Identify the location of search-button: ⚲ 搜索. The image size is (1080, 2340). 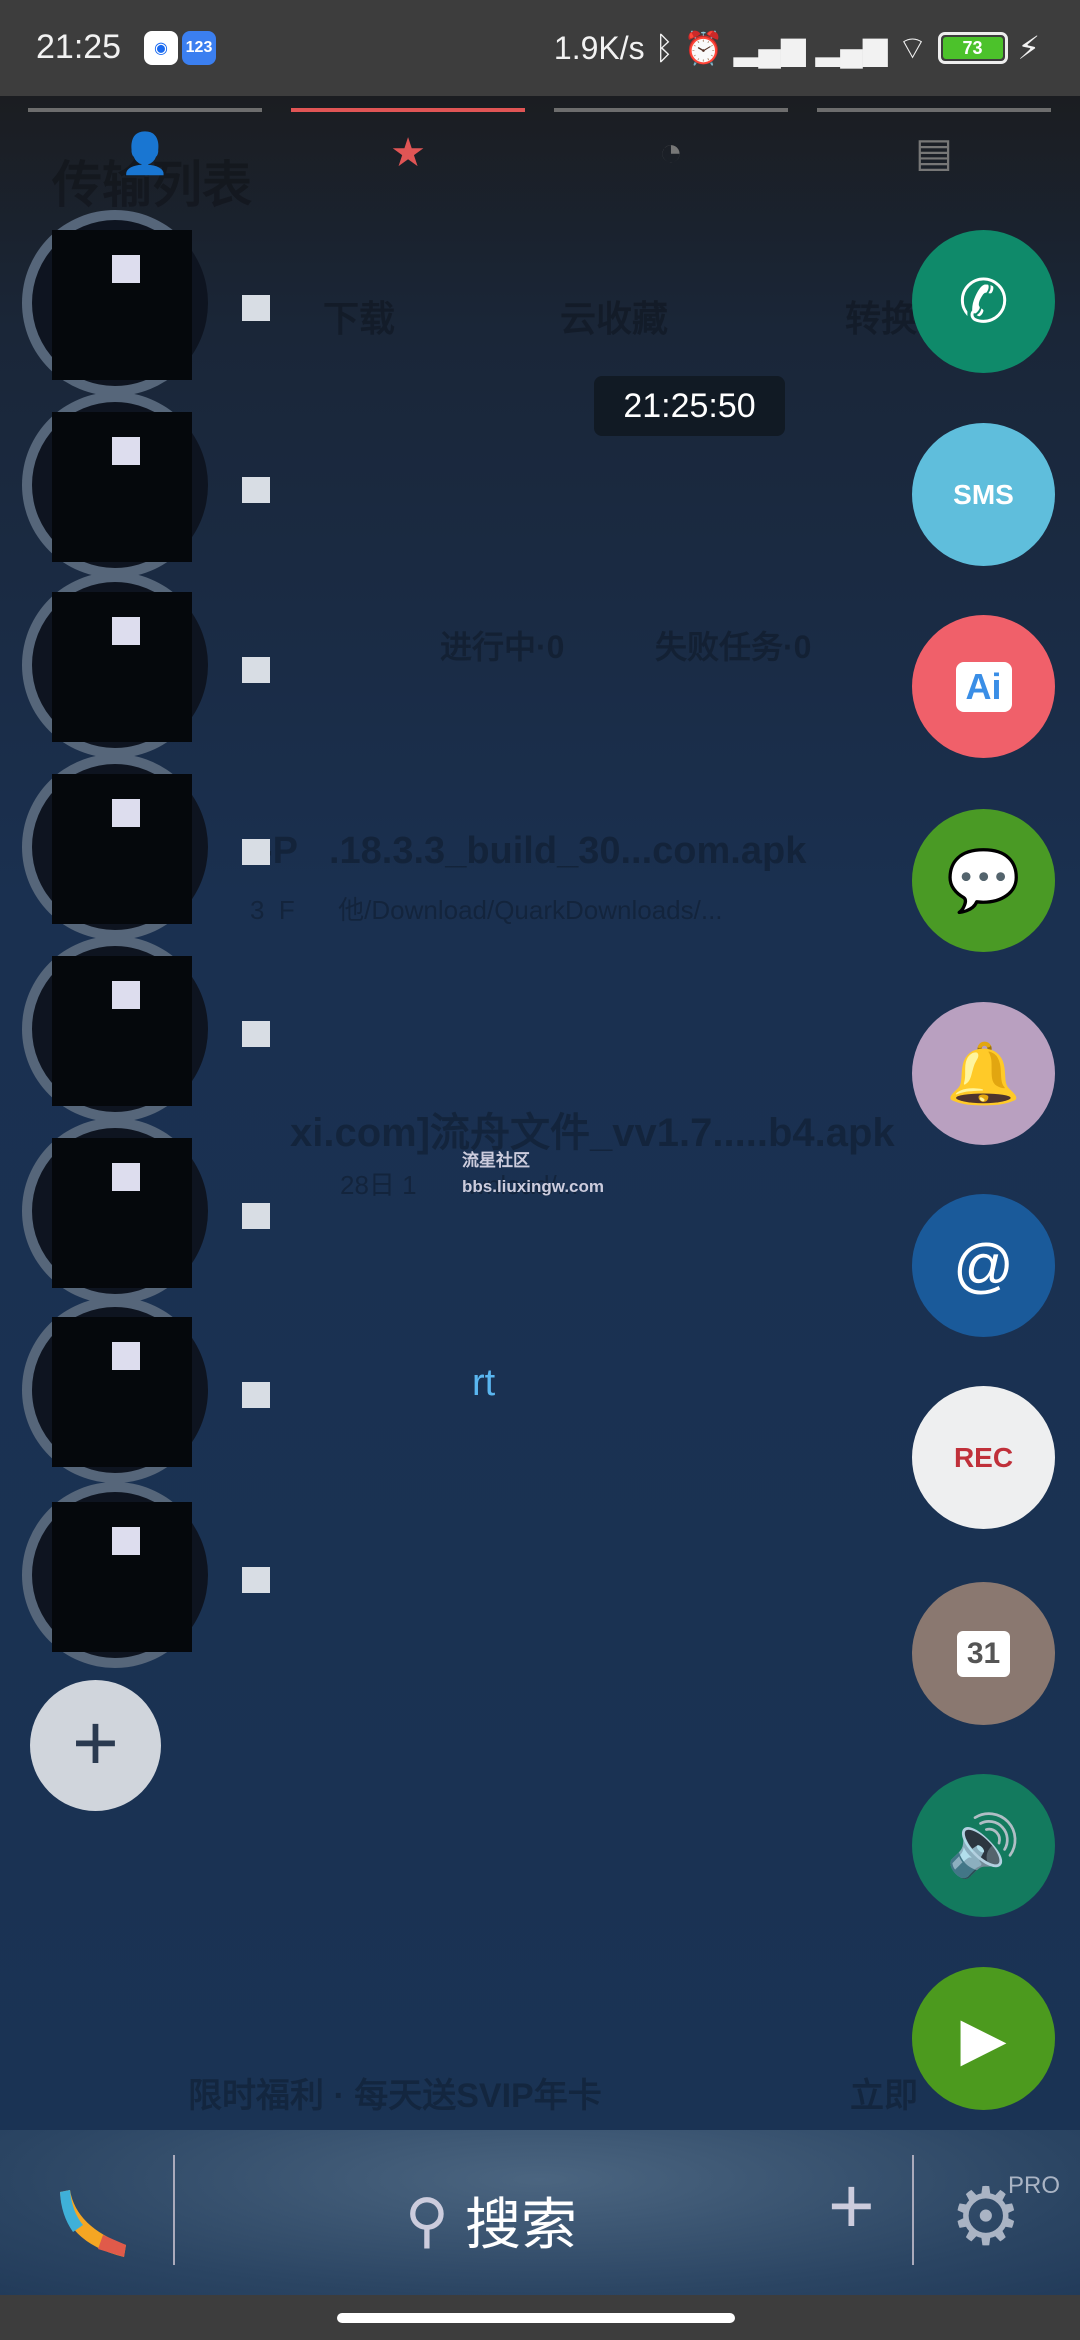
(491, 2220).